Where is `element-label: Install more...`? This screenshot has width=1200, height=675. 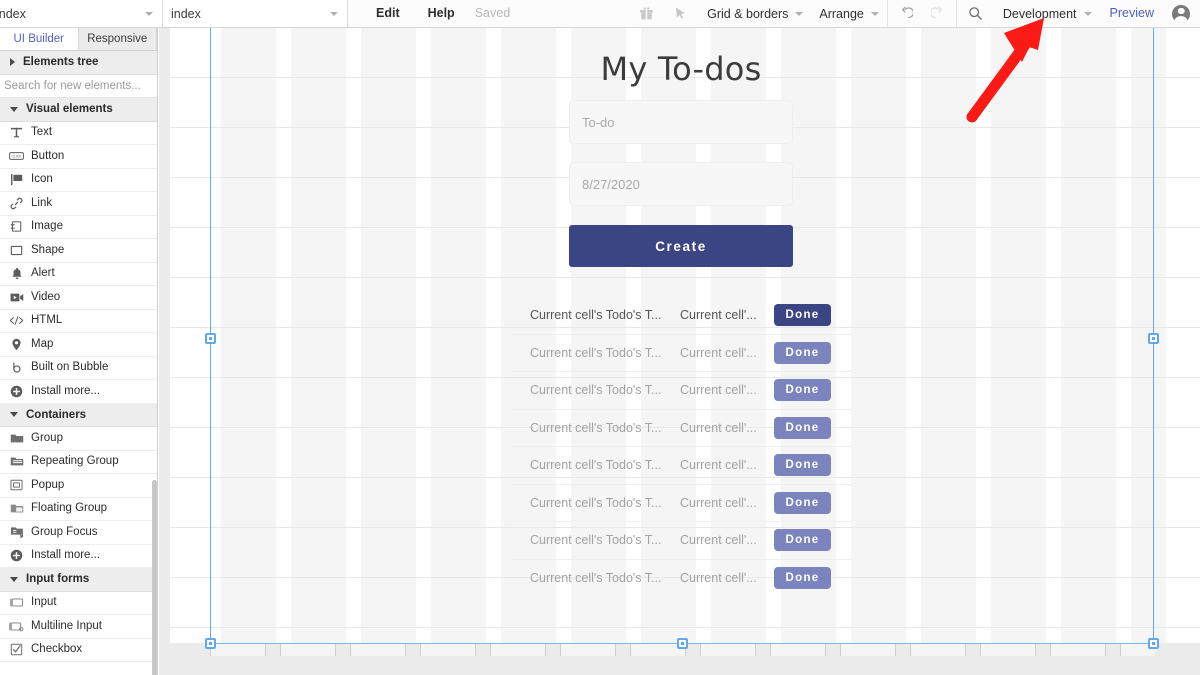 element-label: Install more... is located at coordinates (66, 390).